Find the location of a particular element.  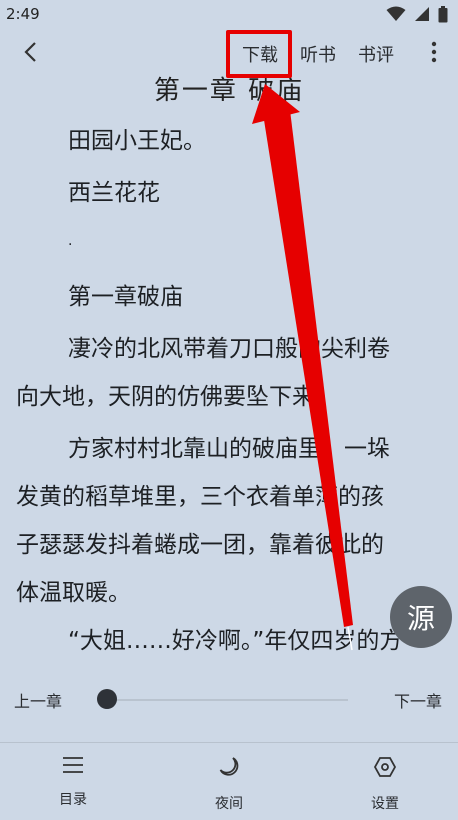

status-time: 2:49 is located at coordinates (23, 14).